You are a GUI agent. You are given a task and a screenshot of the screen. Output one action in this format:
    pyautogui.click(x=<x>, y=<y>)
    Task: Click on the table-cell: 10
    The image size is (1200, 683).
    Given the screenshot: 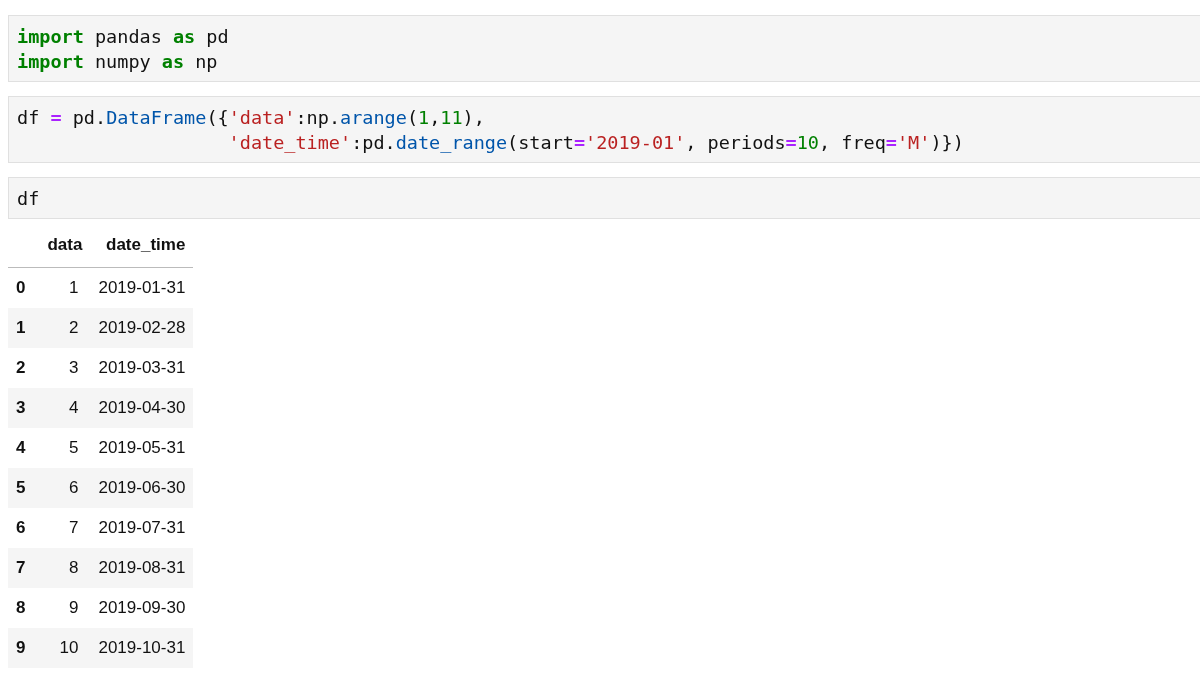 What is the action you would take?
    pyautogui.click(x=65, y=648)
    